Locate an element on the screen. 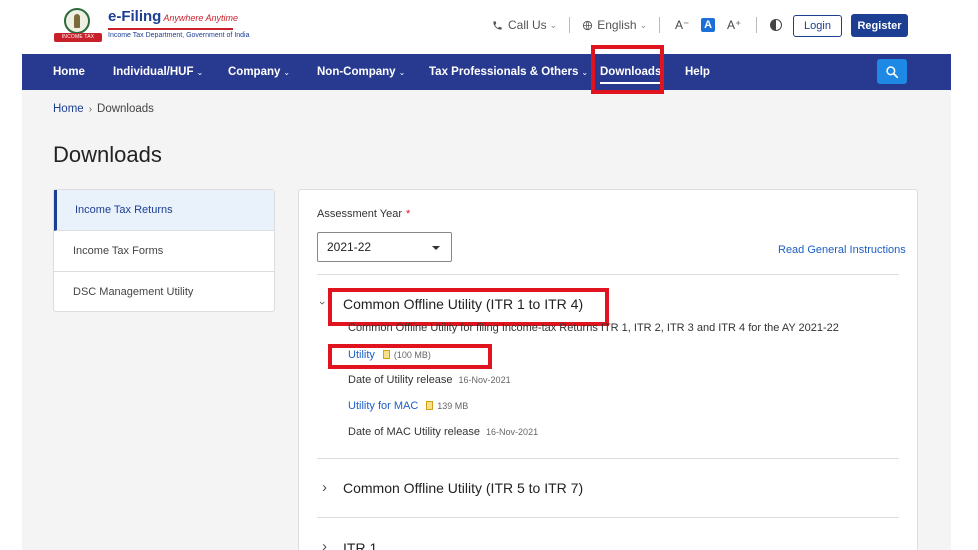  utility-bar: Call Us ⌄ English ⌄ A⁻ A A⁺ is located at coordinates (638, 25).